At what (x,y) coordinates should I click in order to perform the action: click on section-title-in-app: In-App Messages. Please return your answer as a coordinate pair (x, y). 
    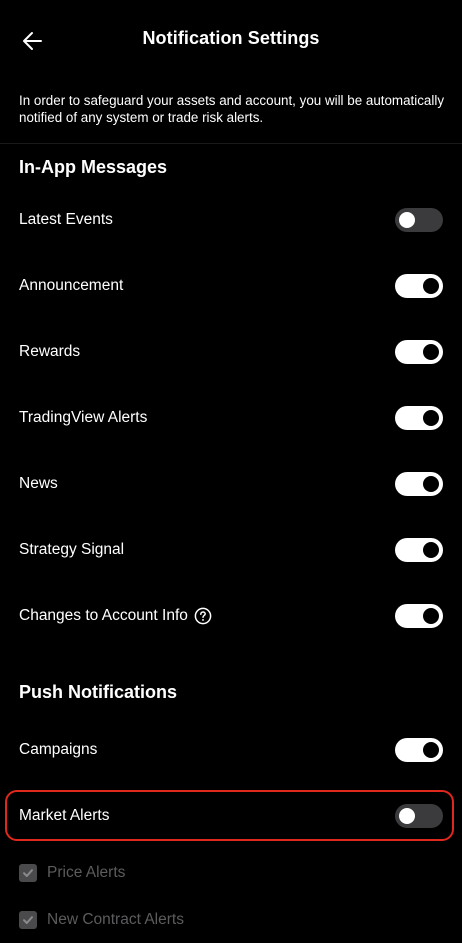
    Looking at the image, I should click on (93, 167).